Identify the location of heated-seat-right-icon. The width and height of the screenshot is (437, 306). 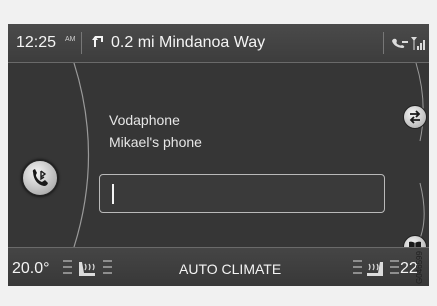
(376, 268).